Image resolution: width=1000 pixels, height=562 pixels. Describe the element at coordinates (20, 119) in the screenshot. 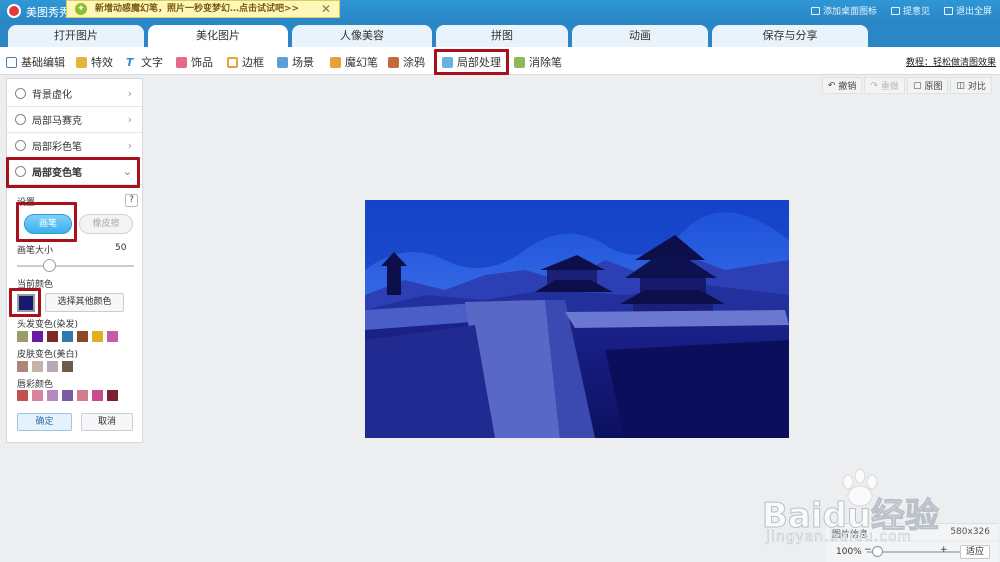

I see `mosaic-icon` at that location.